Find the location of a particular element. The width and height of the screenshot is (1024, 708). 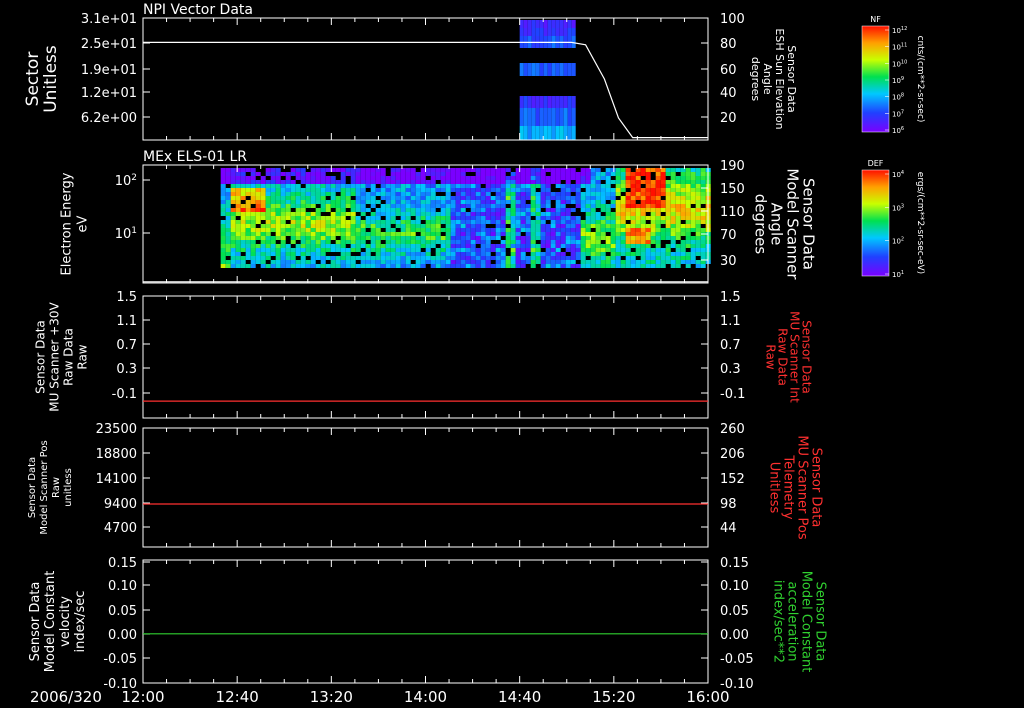

panel-title: NPI Vector Data is located at coordinates (198, 10).